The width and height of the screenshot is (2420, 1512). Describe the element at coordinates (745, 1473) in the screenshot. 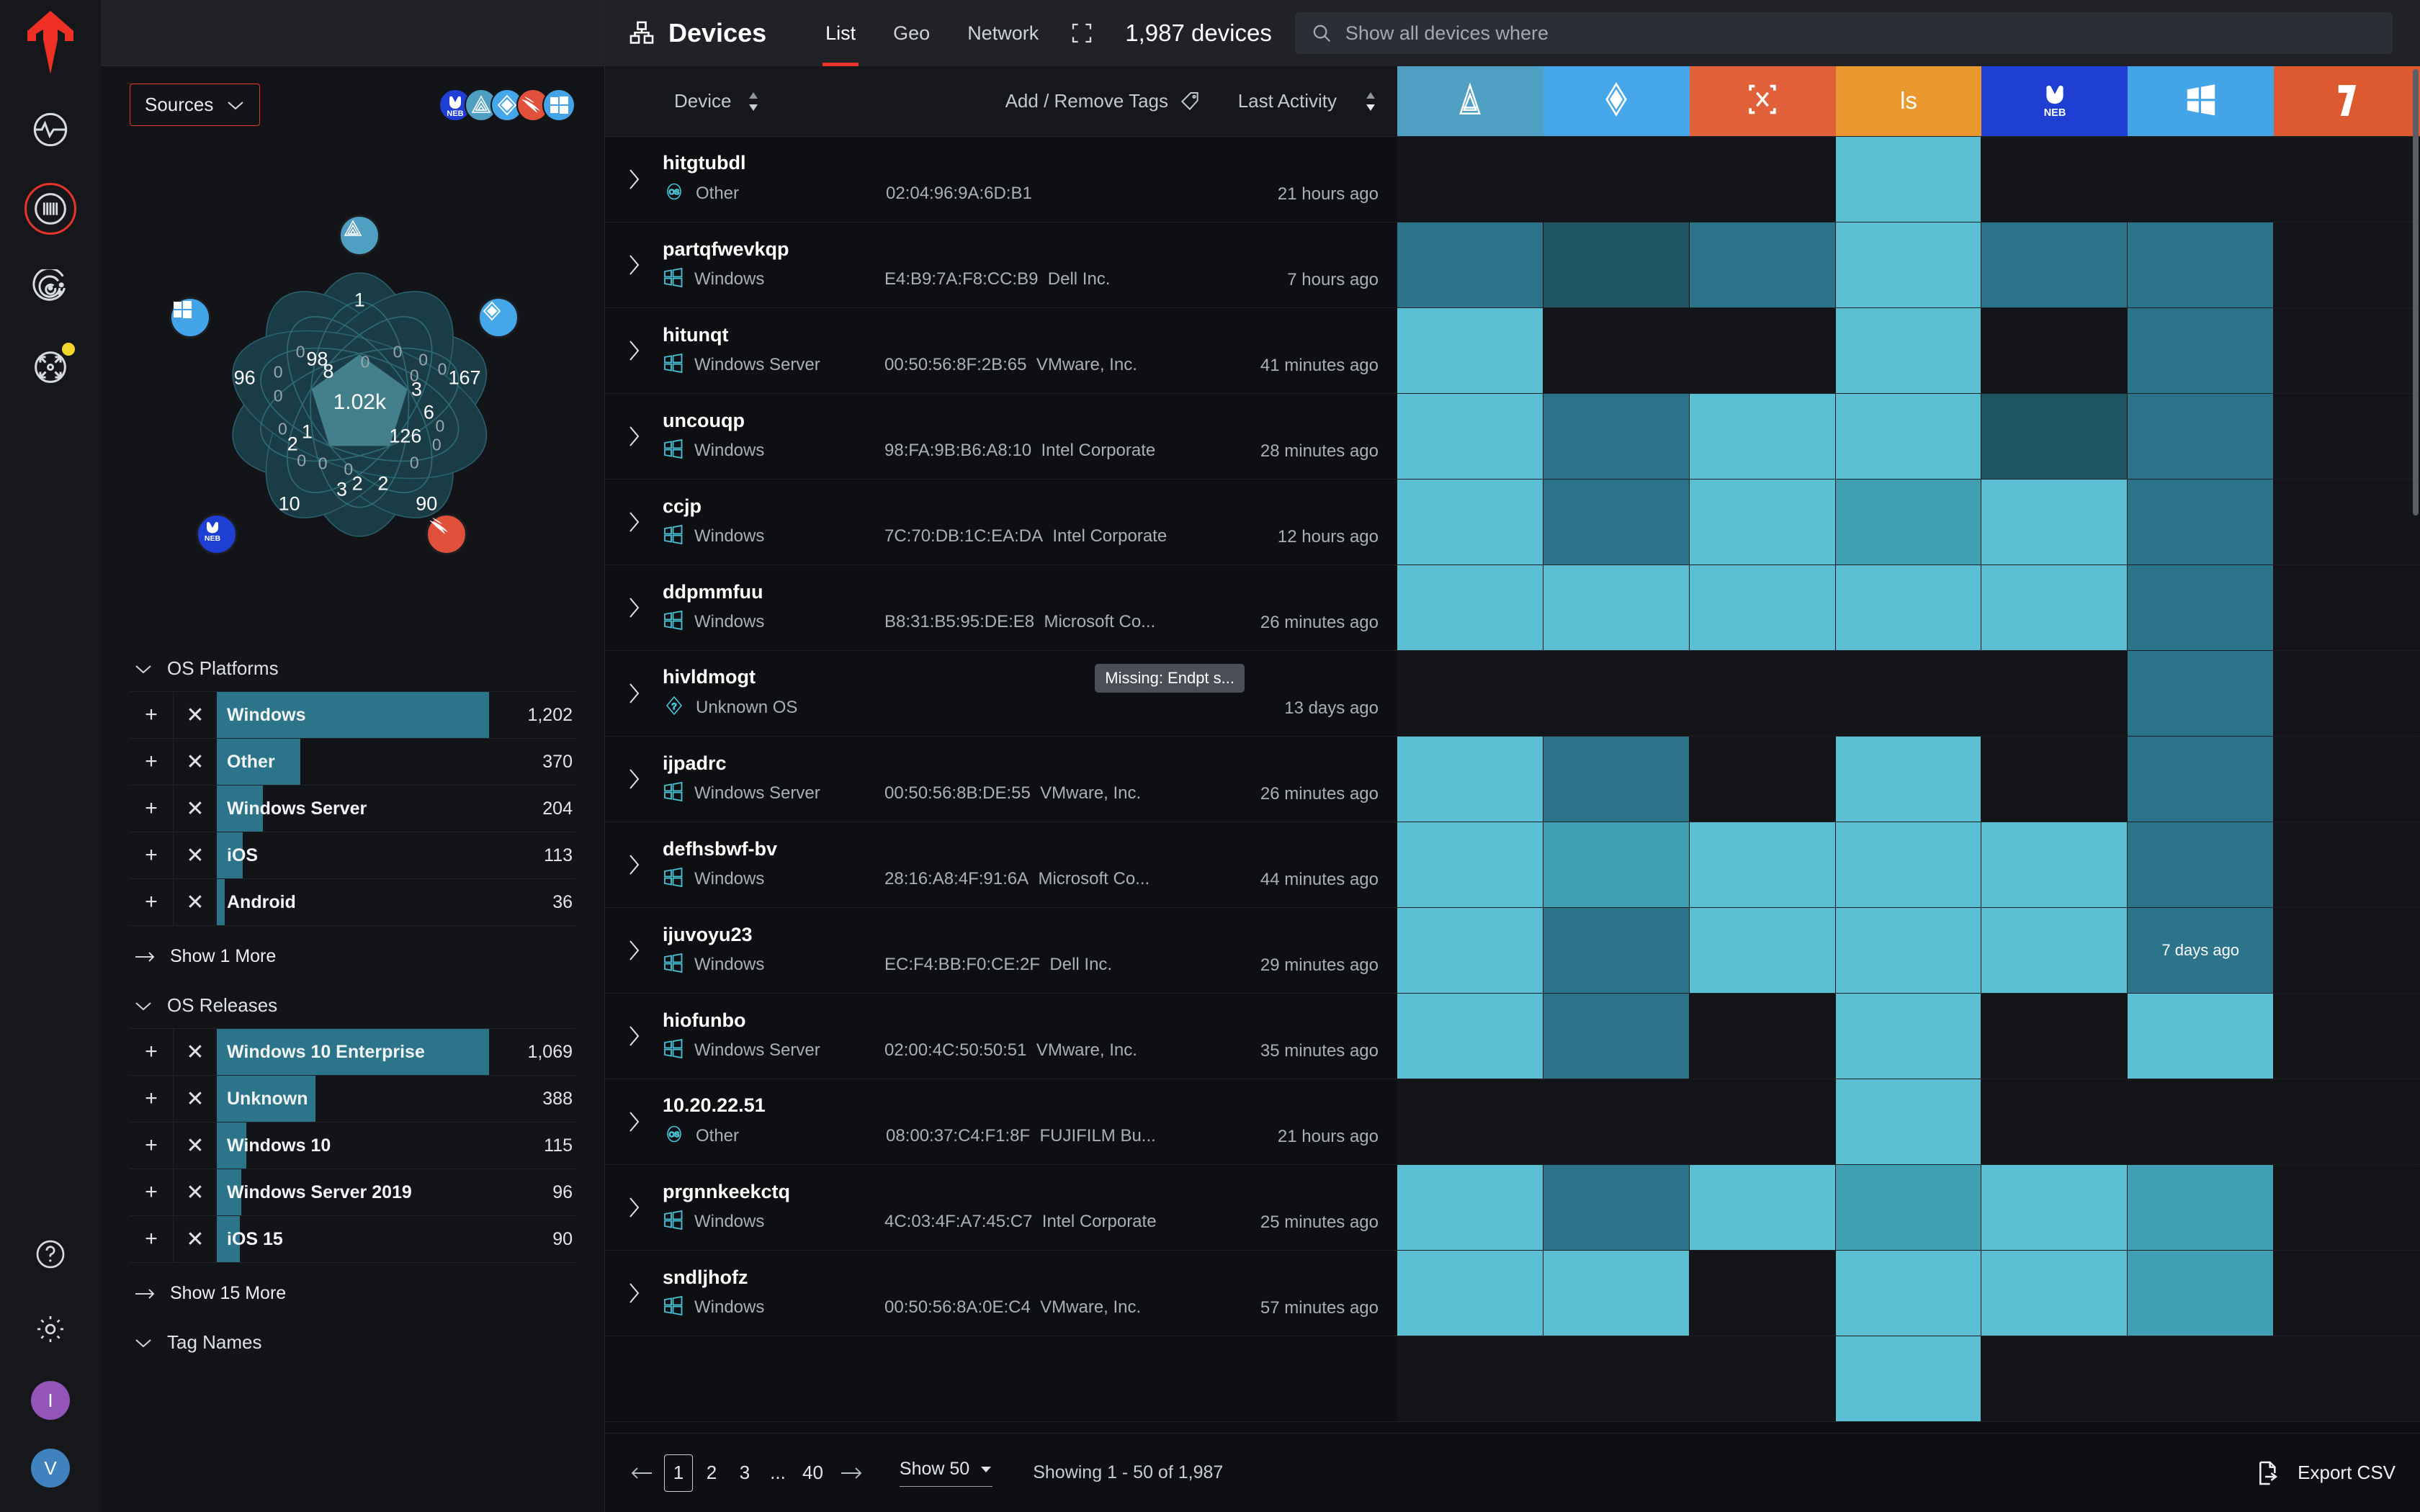

I see `page-button-3: 3` at that location.